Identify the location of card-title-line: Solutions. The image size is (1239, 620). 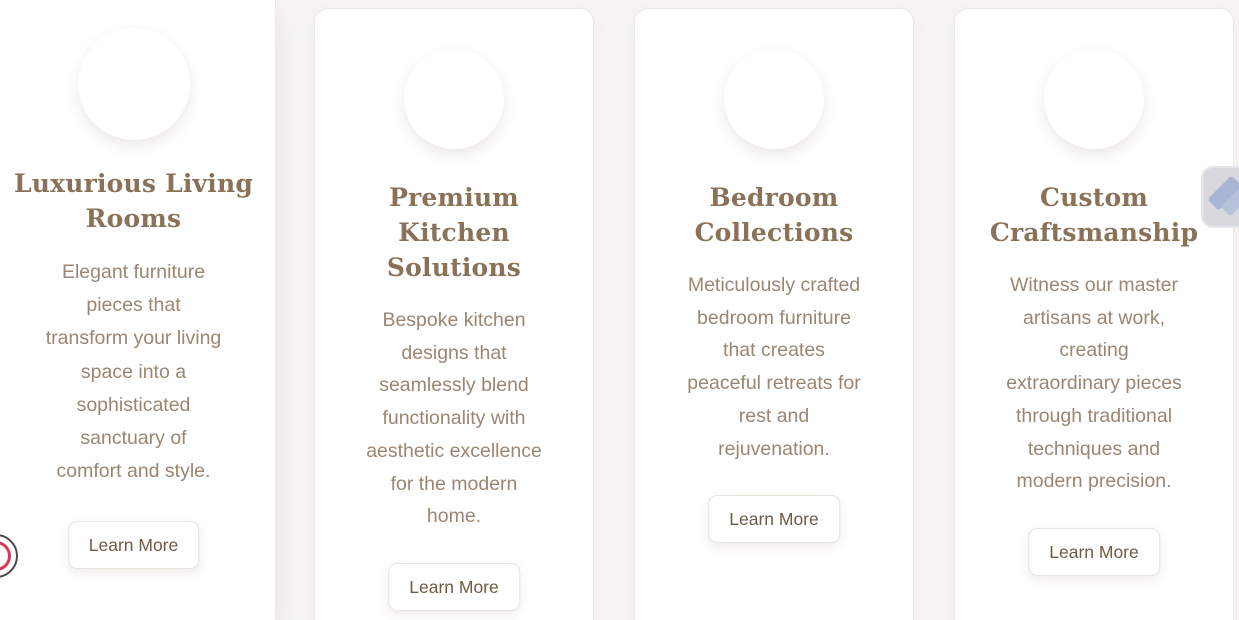
(454, 267).